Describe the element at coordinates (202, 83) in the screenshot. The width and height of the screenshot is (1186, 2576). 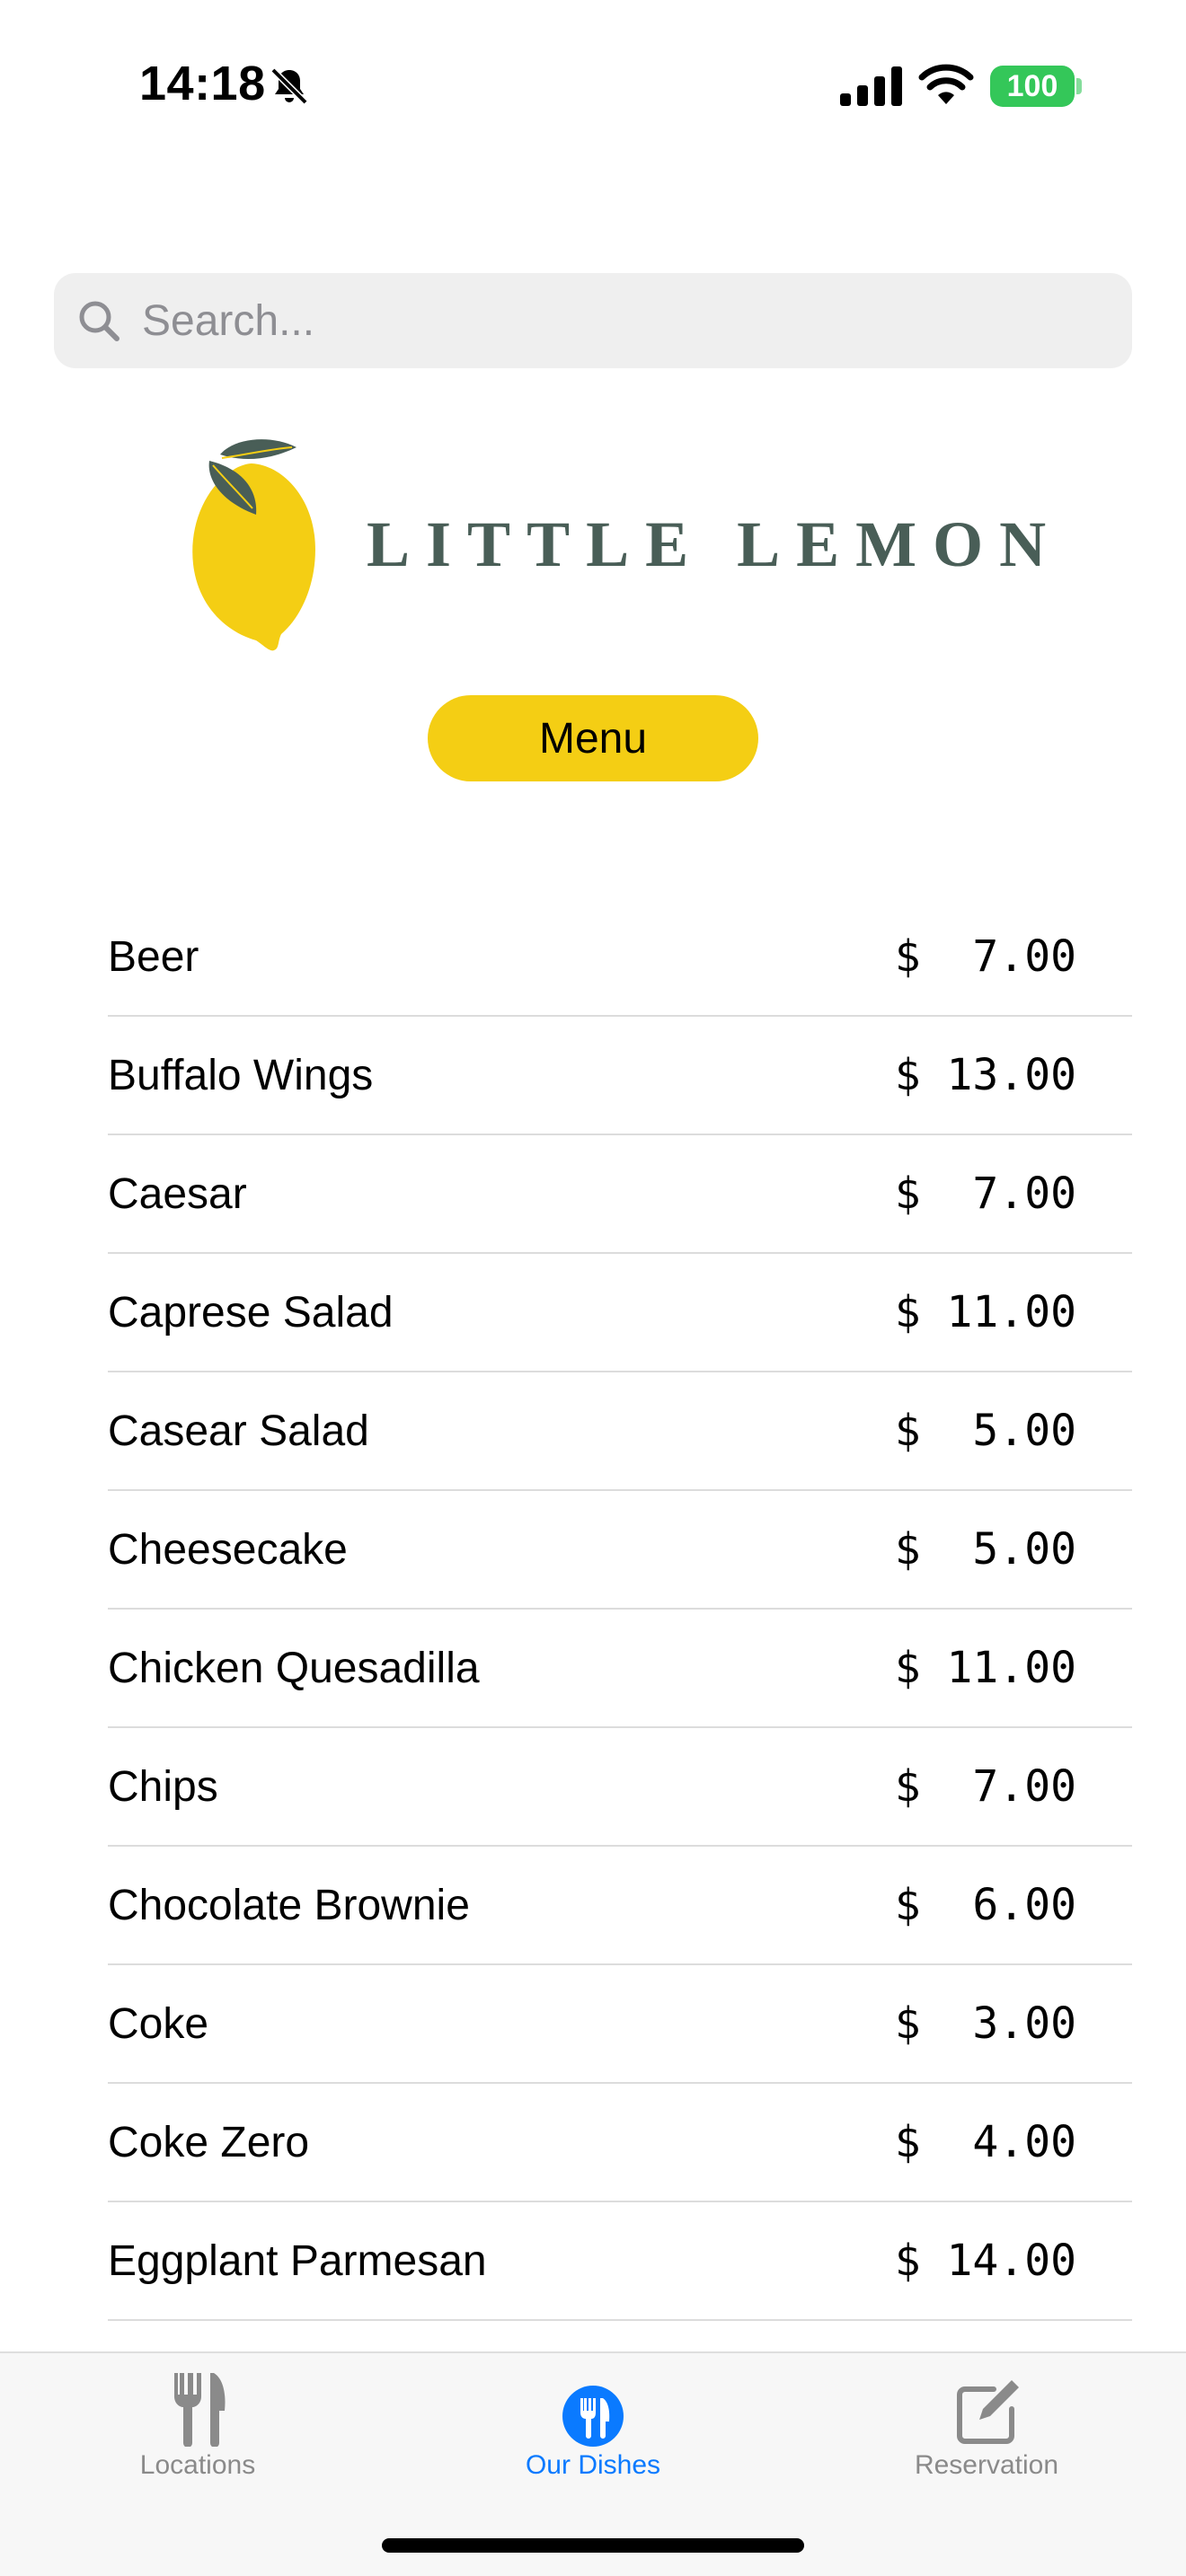
I see `status-time: 14:18` at that location.